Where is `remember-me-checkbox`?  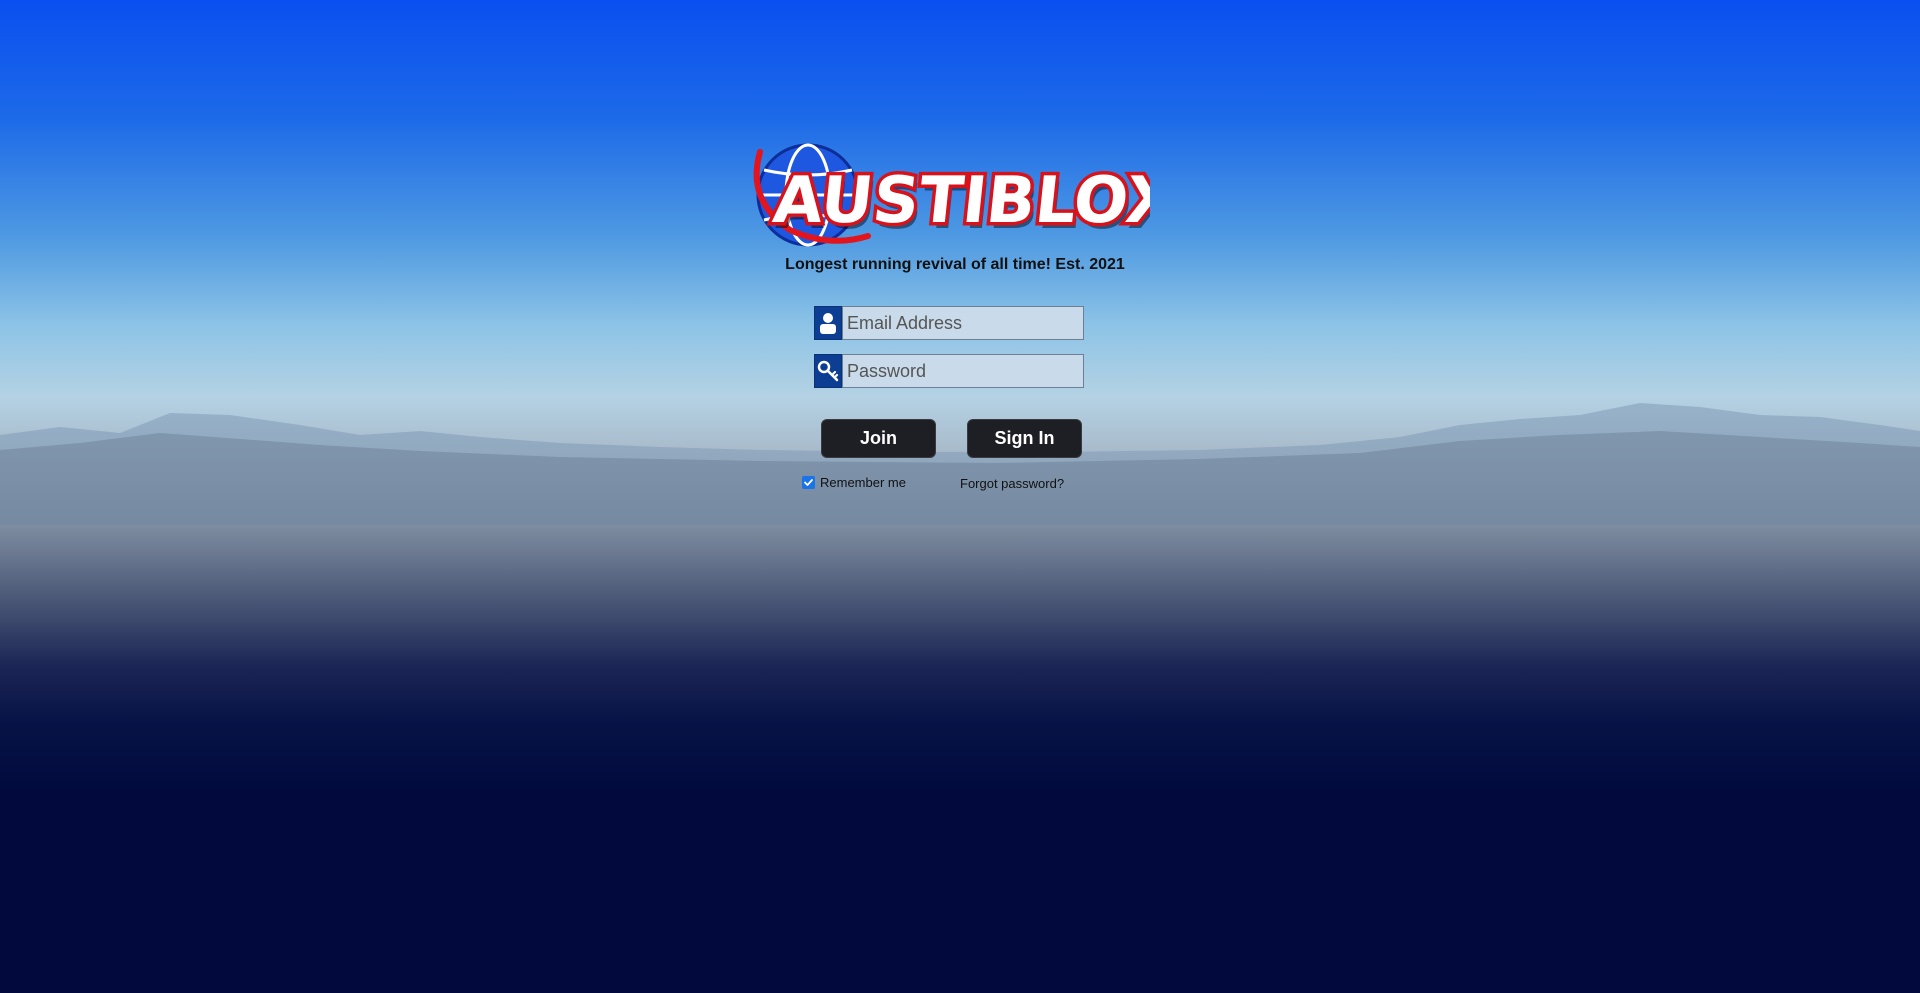 remember-me-checkbox is located at coordinates (808, 482).